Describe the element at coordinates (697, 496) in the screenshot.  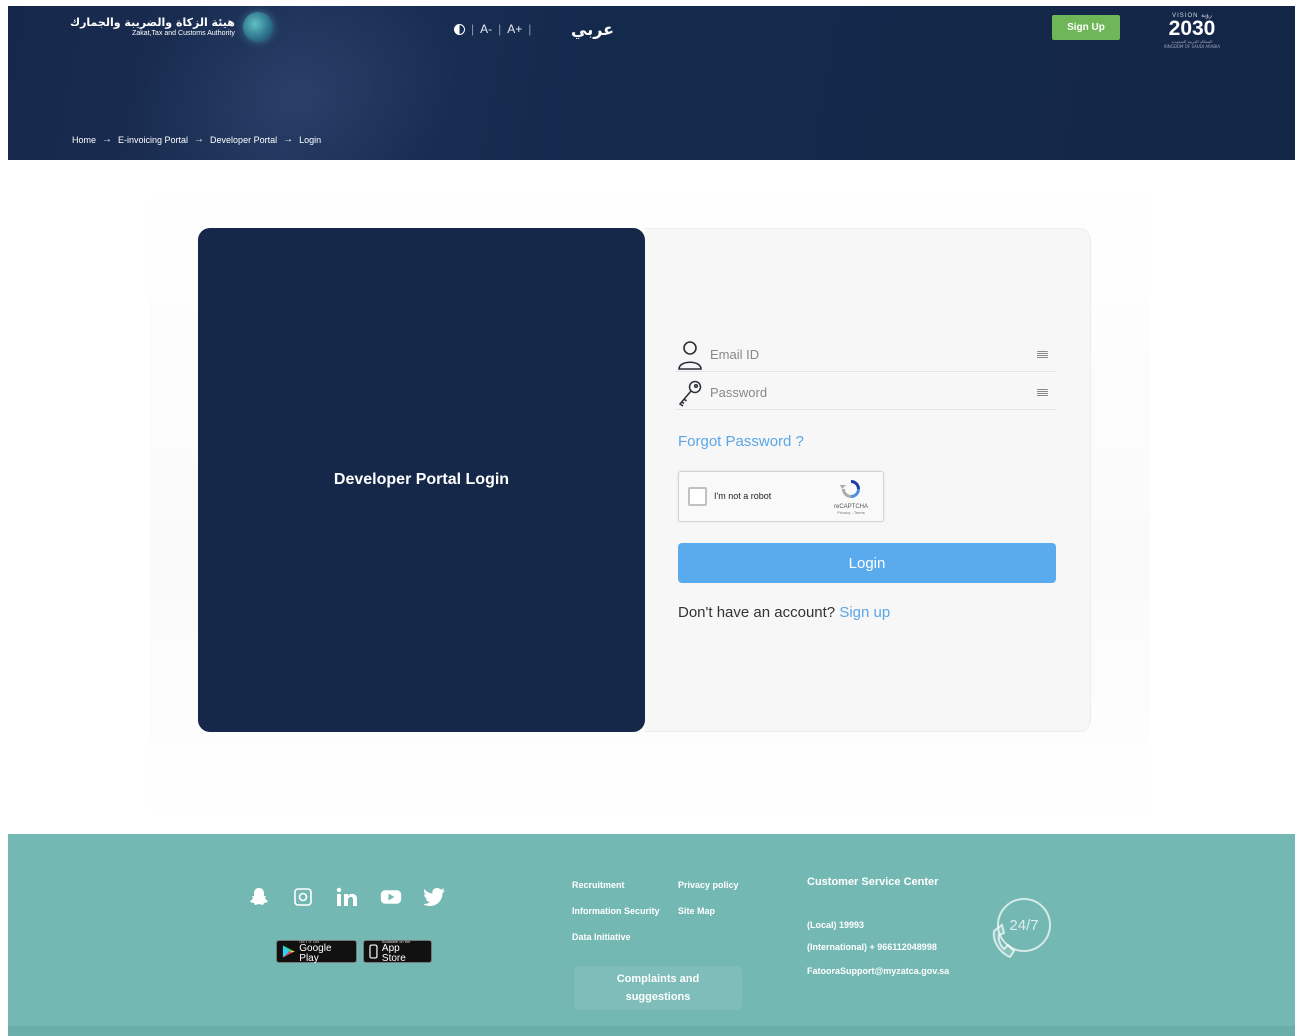
I see `recaptcha-checkbox` at that location.